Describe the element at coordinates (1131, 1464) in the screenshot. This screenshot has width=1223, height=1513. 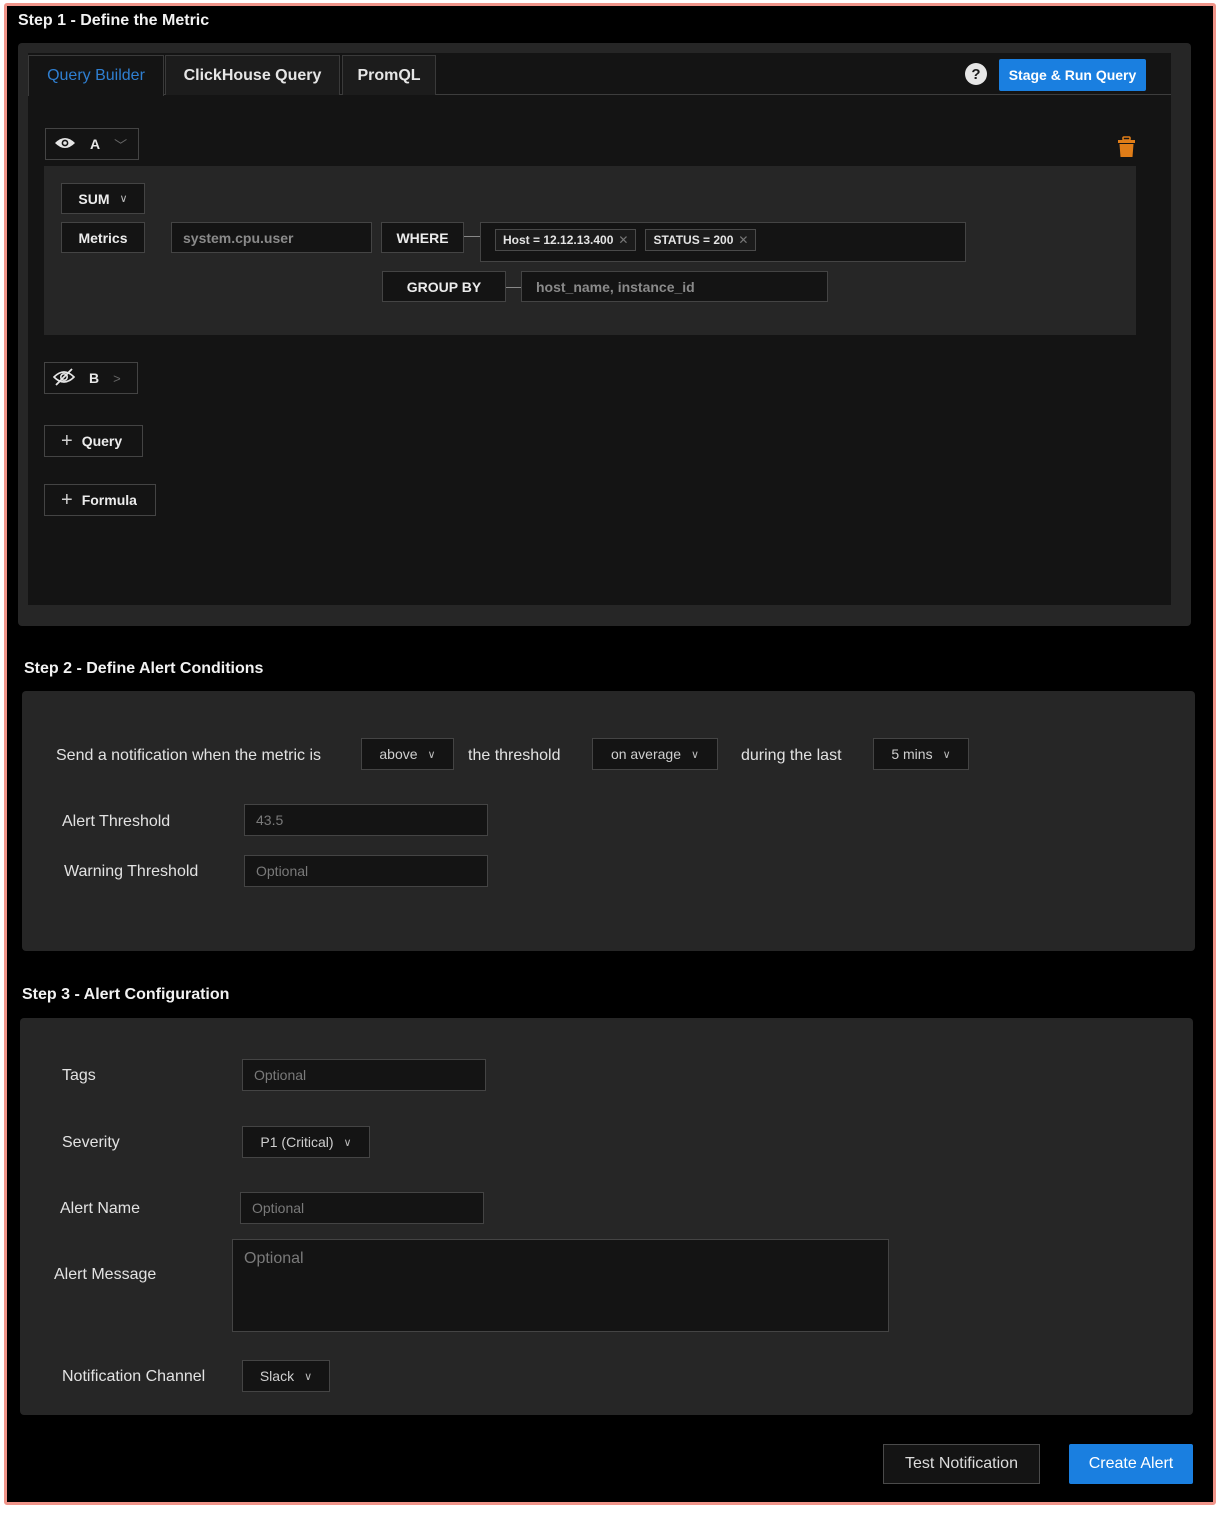
I see `create-alert-button: Create Alert` at that location.